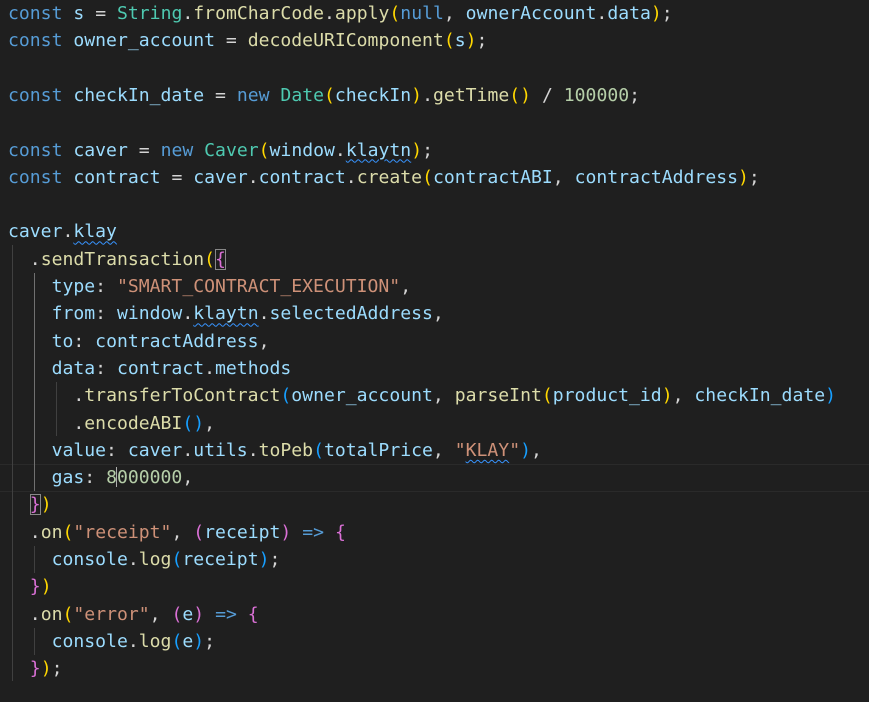  I want to click on identifier-token: product_id, so click(607, 396).